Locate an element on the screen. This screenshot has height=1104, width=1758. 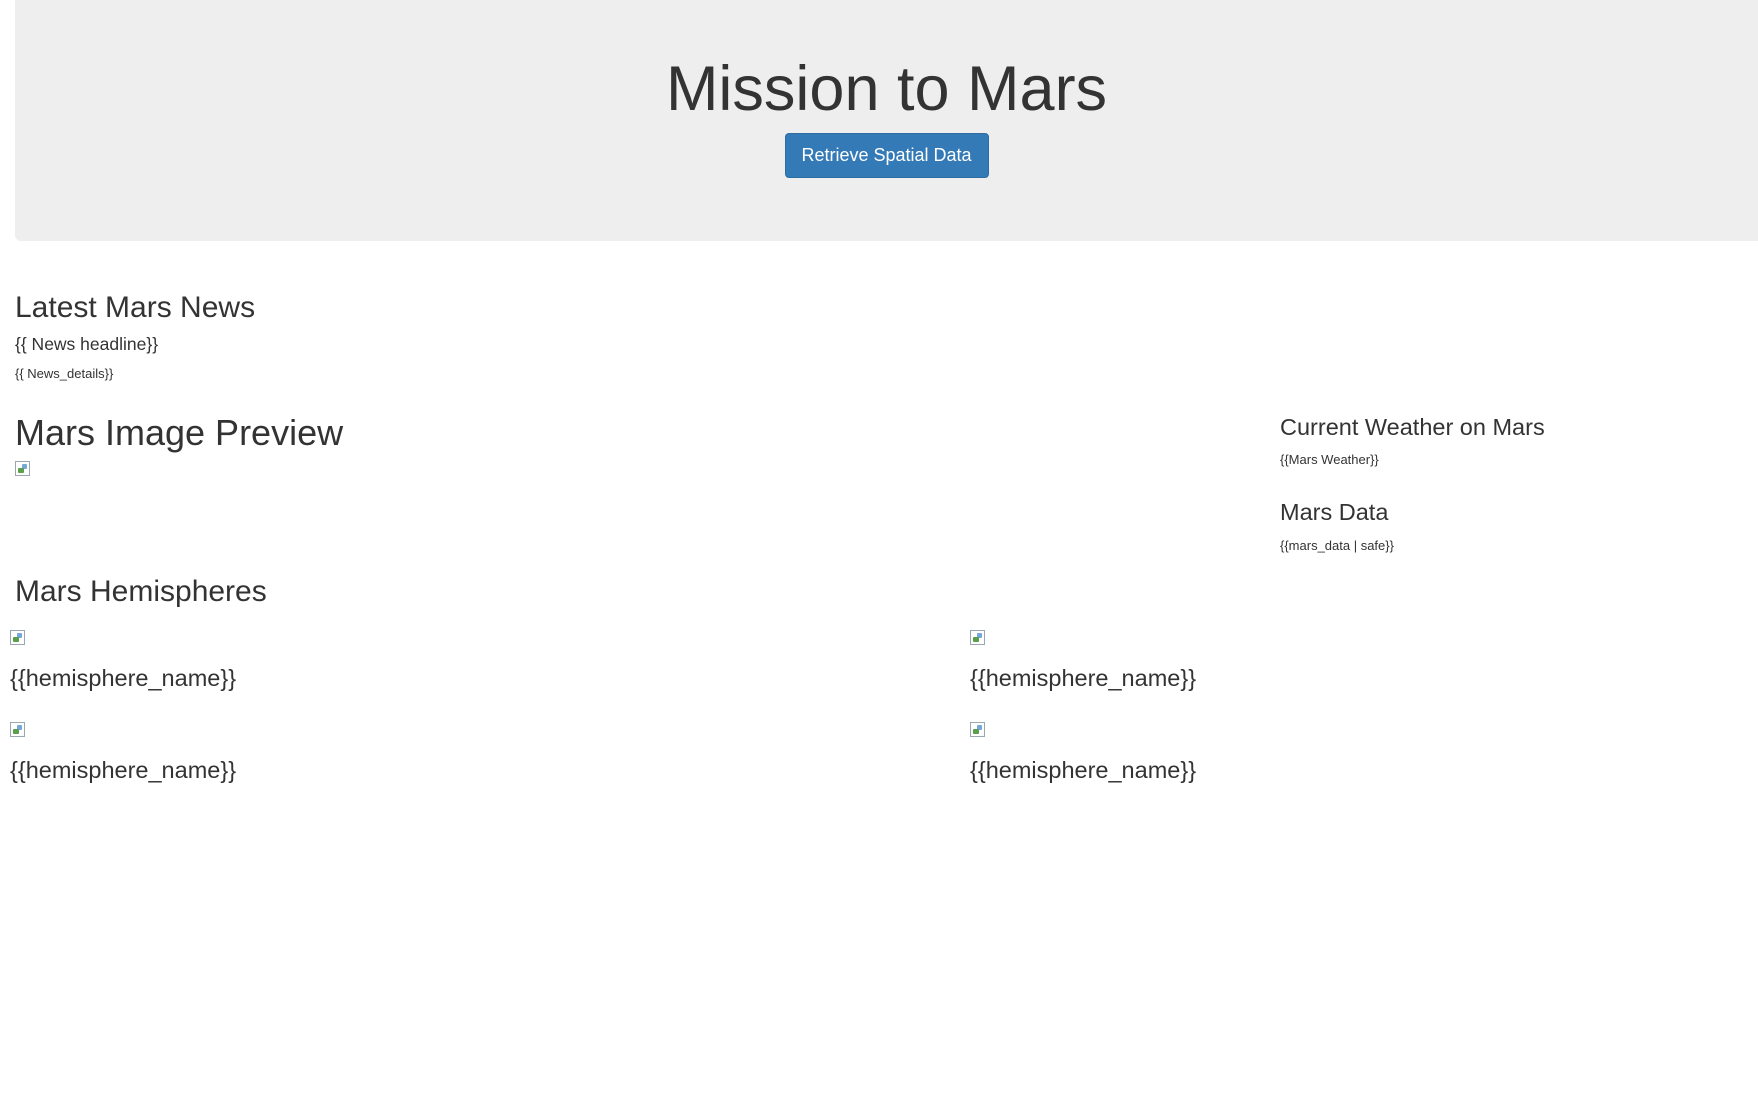
image-preview-heading: Mars Image Preview is located at coordinates (179, 432).